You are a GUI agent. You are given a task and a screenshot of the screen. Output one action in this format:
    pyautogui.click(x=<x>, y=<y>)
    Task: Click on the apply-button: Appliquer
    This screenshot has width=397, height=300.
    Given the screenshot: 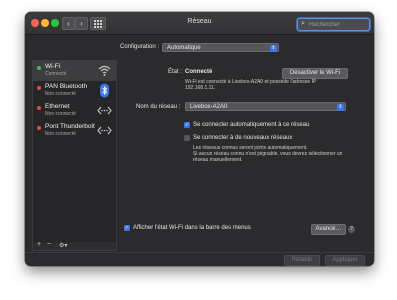 What is the action you would take?
    pyautogui.click(x=345, y=260)
    